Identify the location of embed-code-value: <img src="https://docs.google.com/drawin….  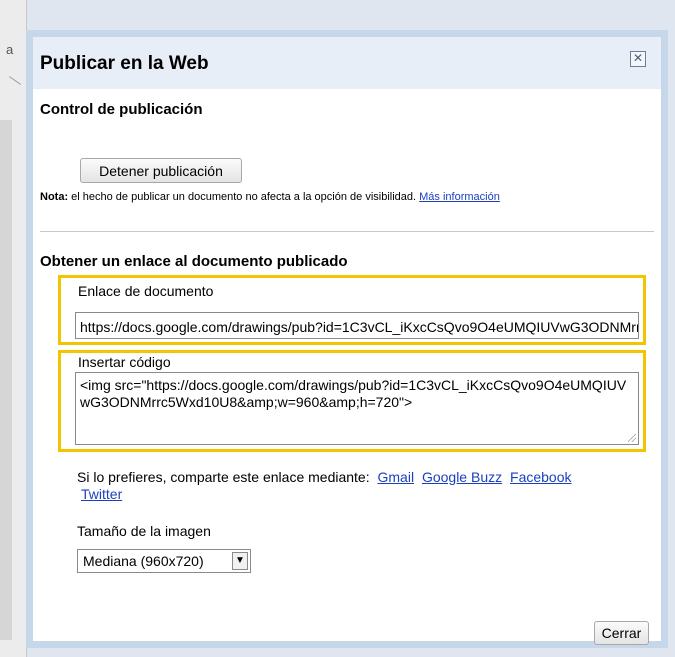
(353, 393).